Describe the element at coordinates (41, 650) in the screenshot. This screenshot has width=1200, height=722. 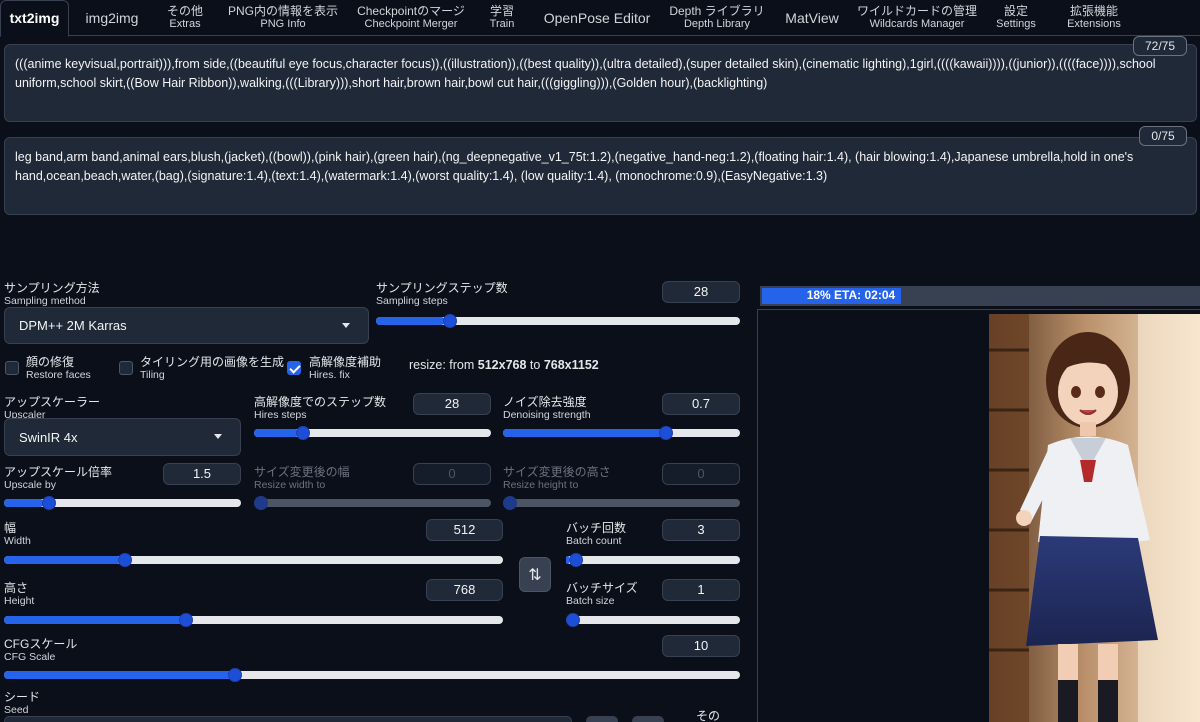
I see `cfg-scale-label: CFGスケール CFG Scale` at that location.